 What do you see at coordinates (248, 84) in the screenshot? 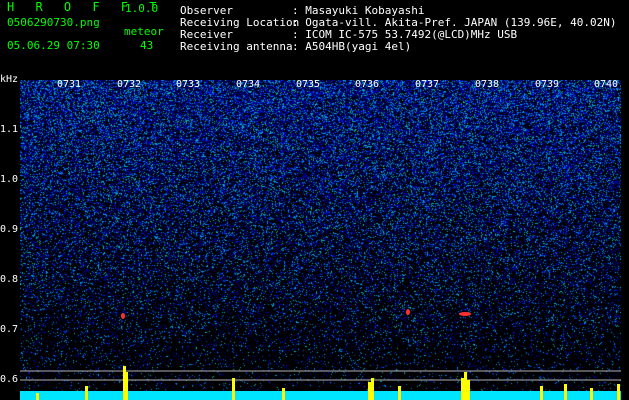
I see `x-tick-0734: 0734` at bounding box center [248, 84].